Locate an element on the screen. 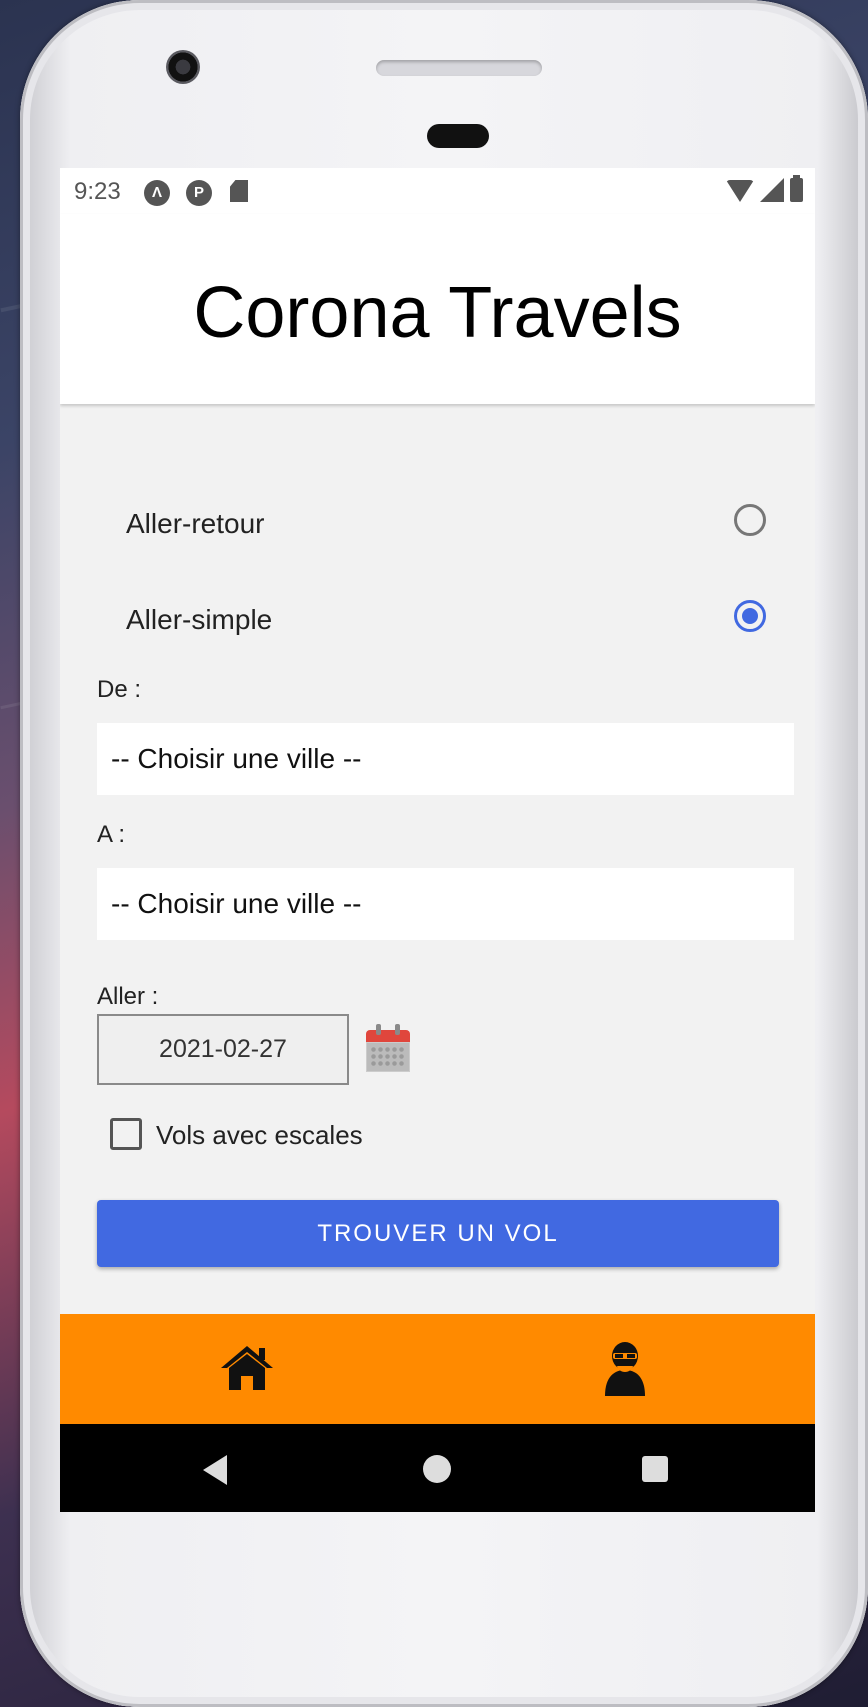  back-icon is located at coordinates (215, 1470).